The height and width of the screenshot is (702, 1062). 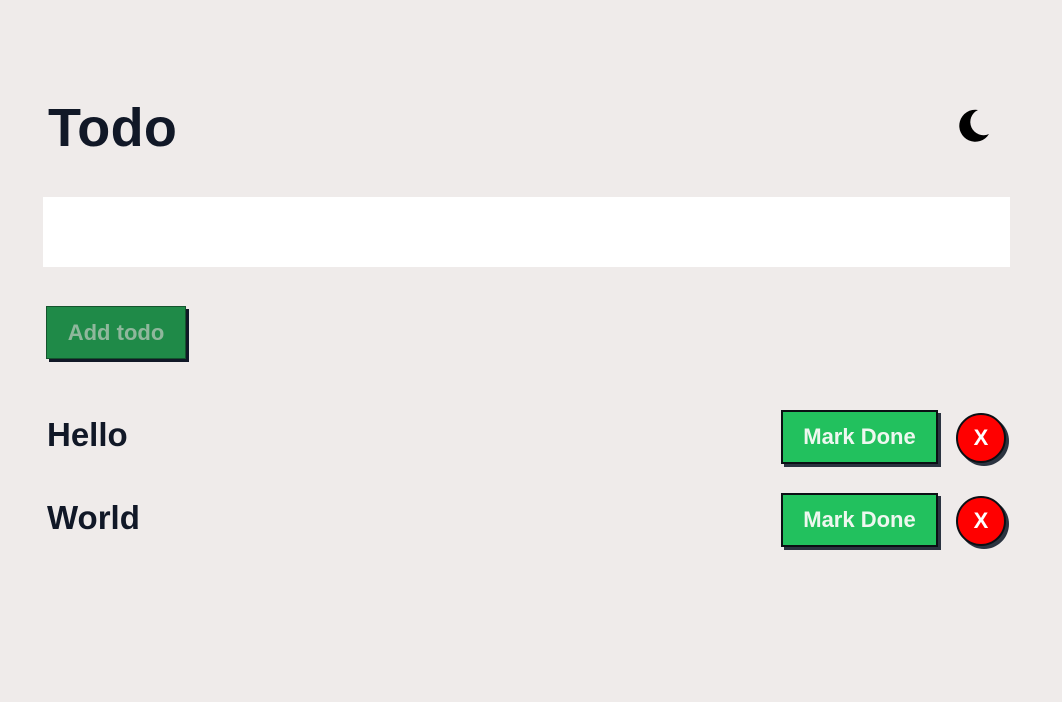 I want to click on theme-toggle-button, so click(x=973, y=126).